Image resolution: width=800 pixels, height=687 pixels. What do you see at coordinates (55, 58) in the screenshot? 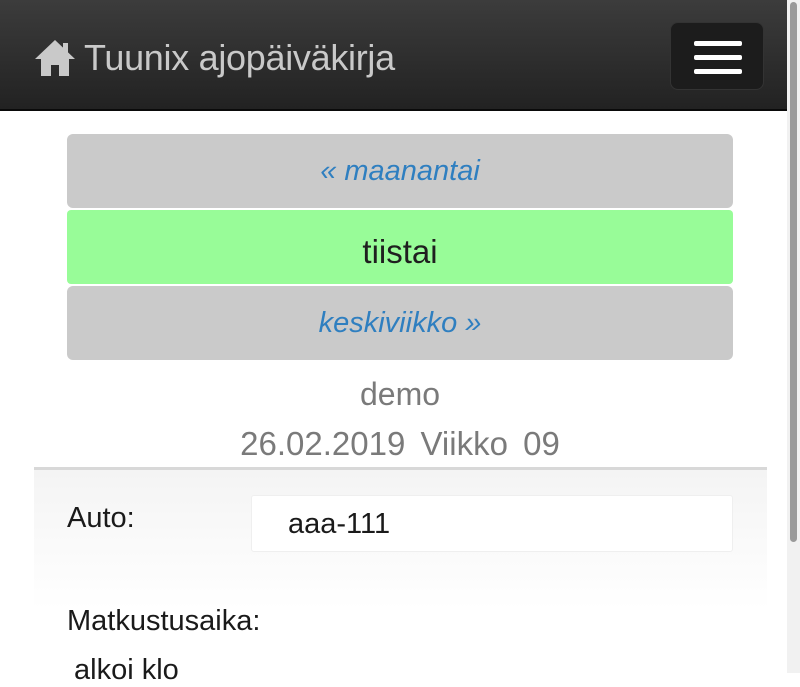
I see `home-icon` at bounding box center [55, 58].